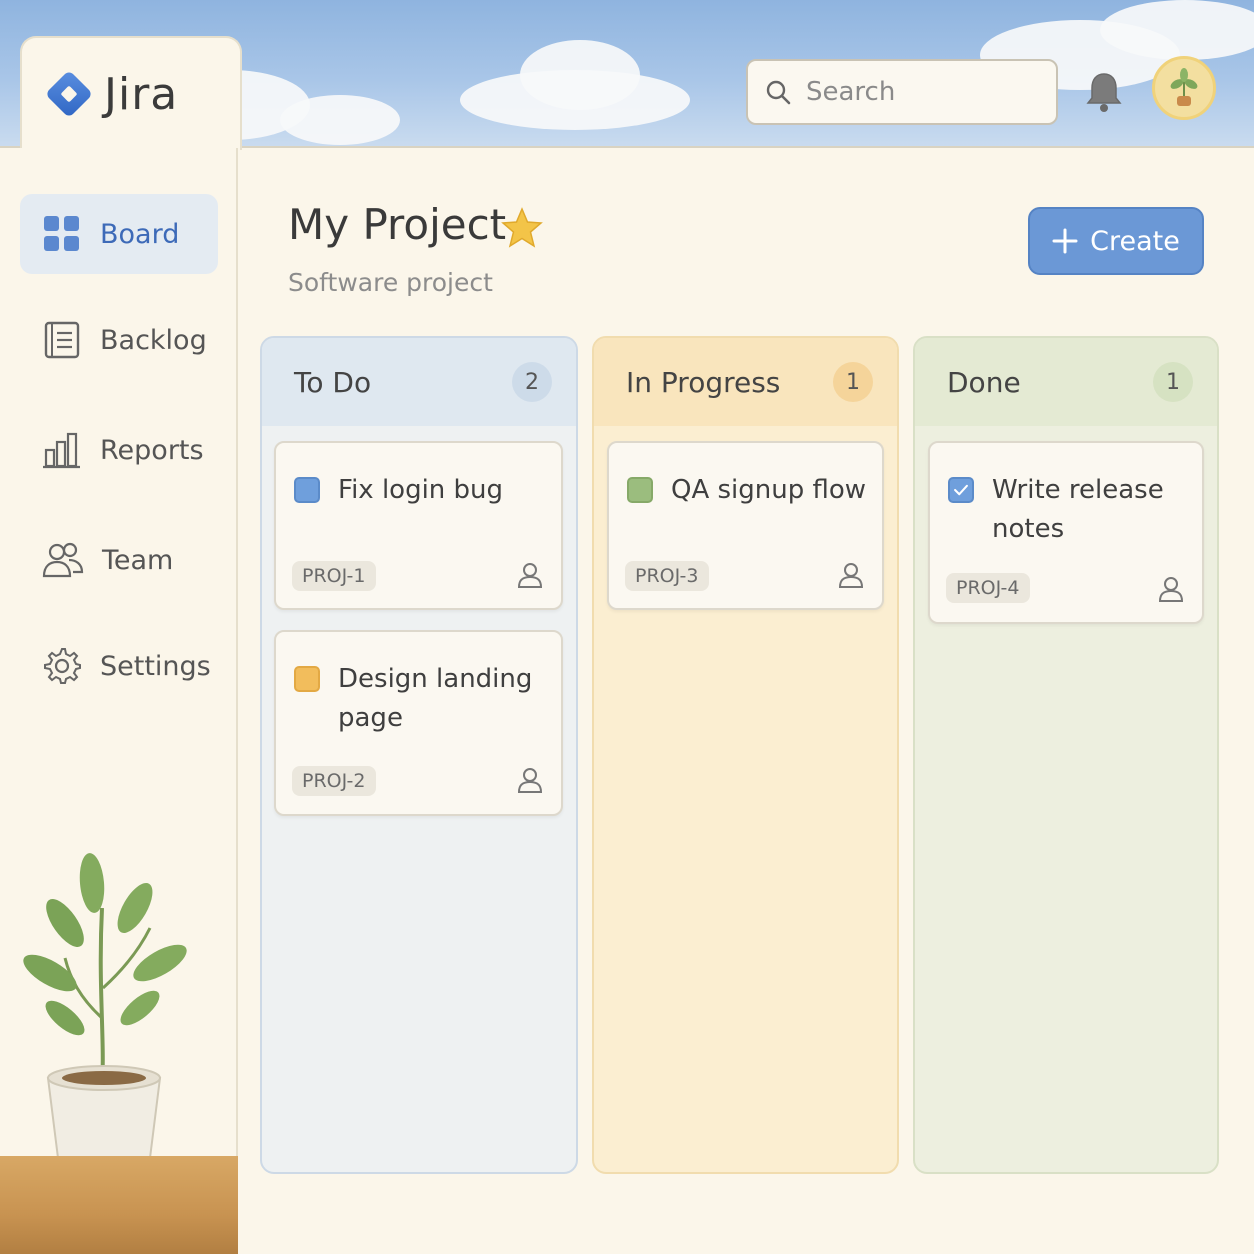 This screenshot has width=1254, height=1254. What do you see at coordinates (1078, 509) in the screenshot?
I see `issue-title: Write release notes` at bounding box center [1078, 509].